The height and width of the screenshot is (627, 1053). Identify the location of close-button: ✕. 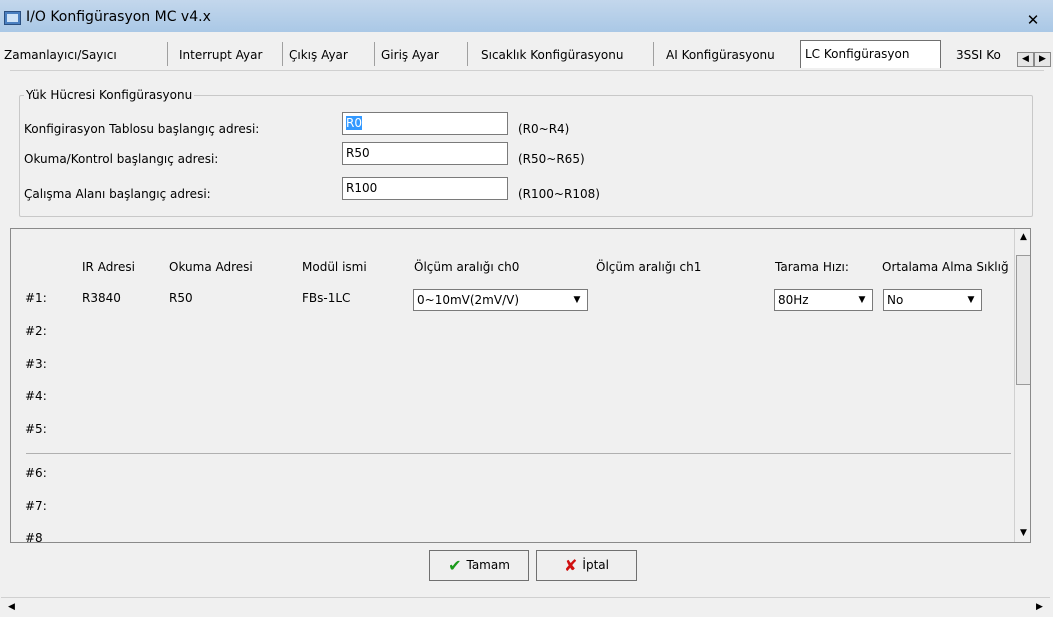
(1033, 20).